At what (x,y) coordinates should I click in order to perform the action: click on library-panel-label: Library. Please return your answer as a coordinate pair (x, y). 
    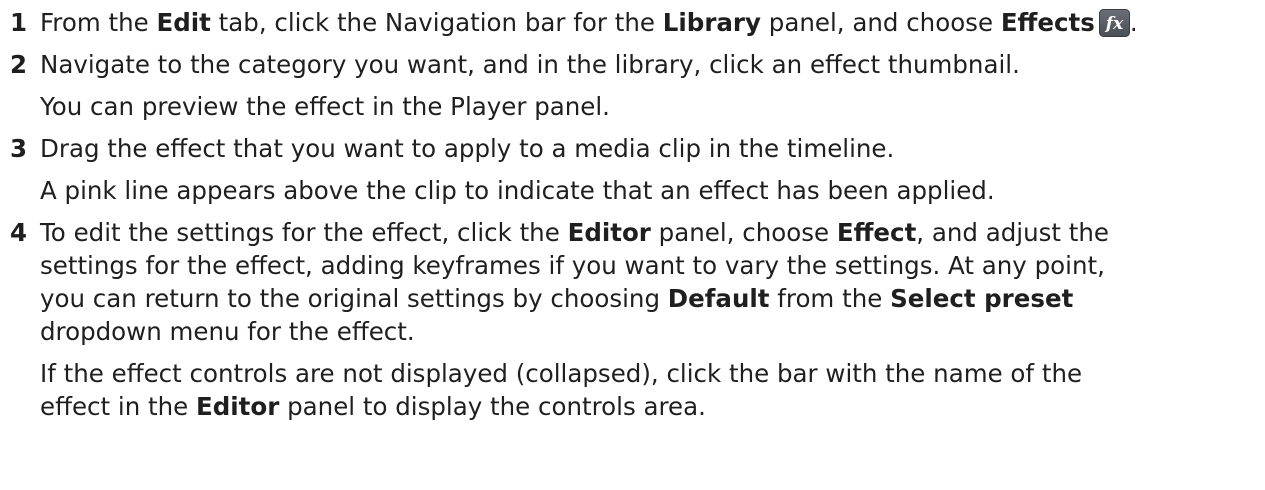
    Looking at the image, I should click on (711, 22).